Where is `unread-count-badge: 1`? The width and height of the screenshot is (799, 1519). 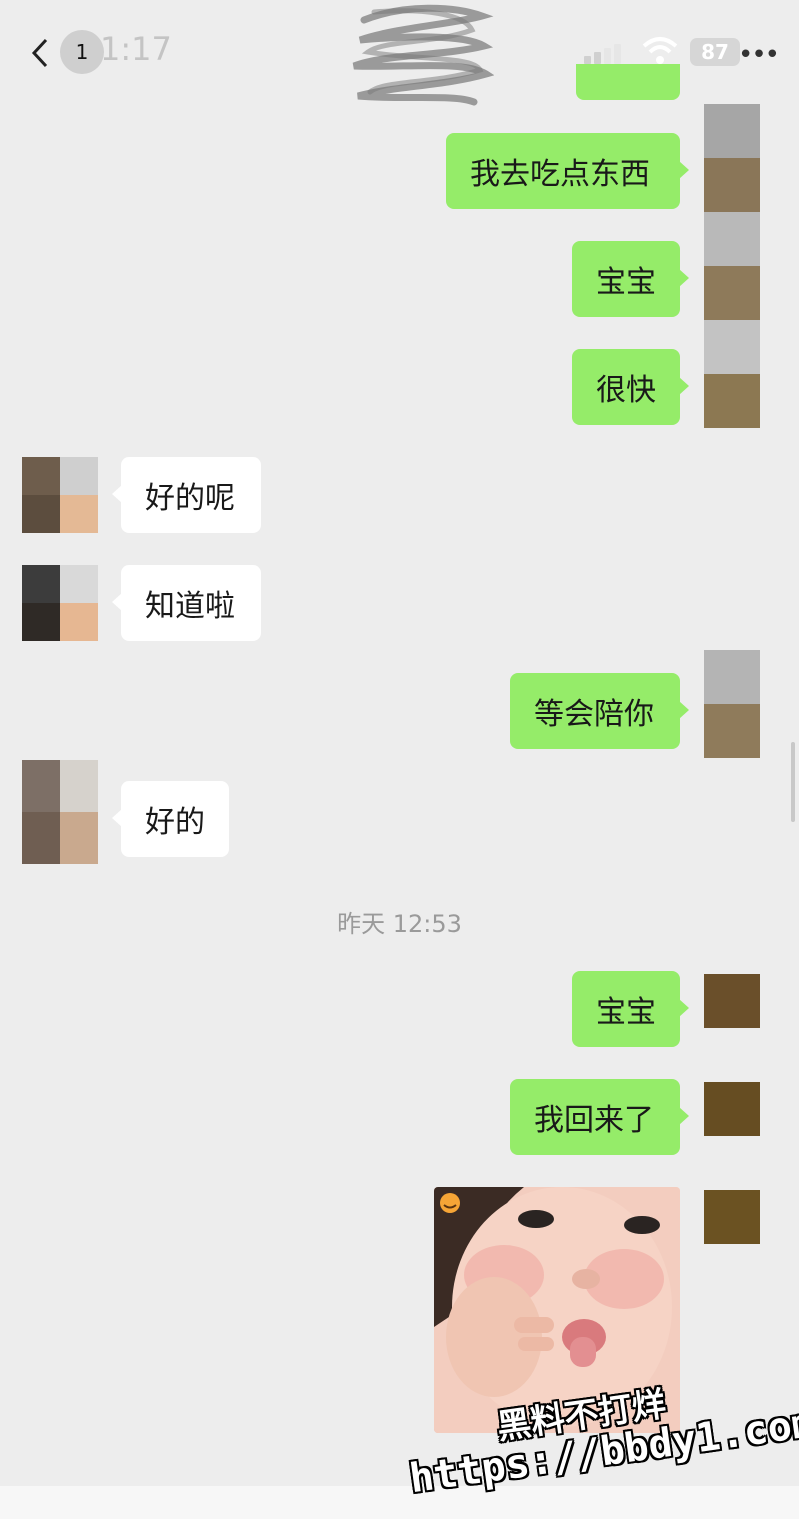 unread-count-badge: 1 is located at coordinates (82, 52).